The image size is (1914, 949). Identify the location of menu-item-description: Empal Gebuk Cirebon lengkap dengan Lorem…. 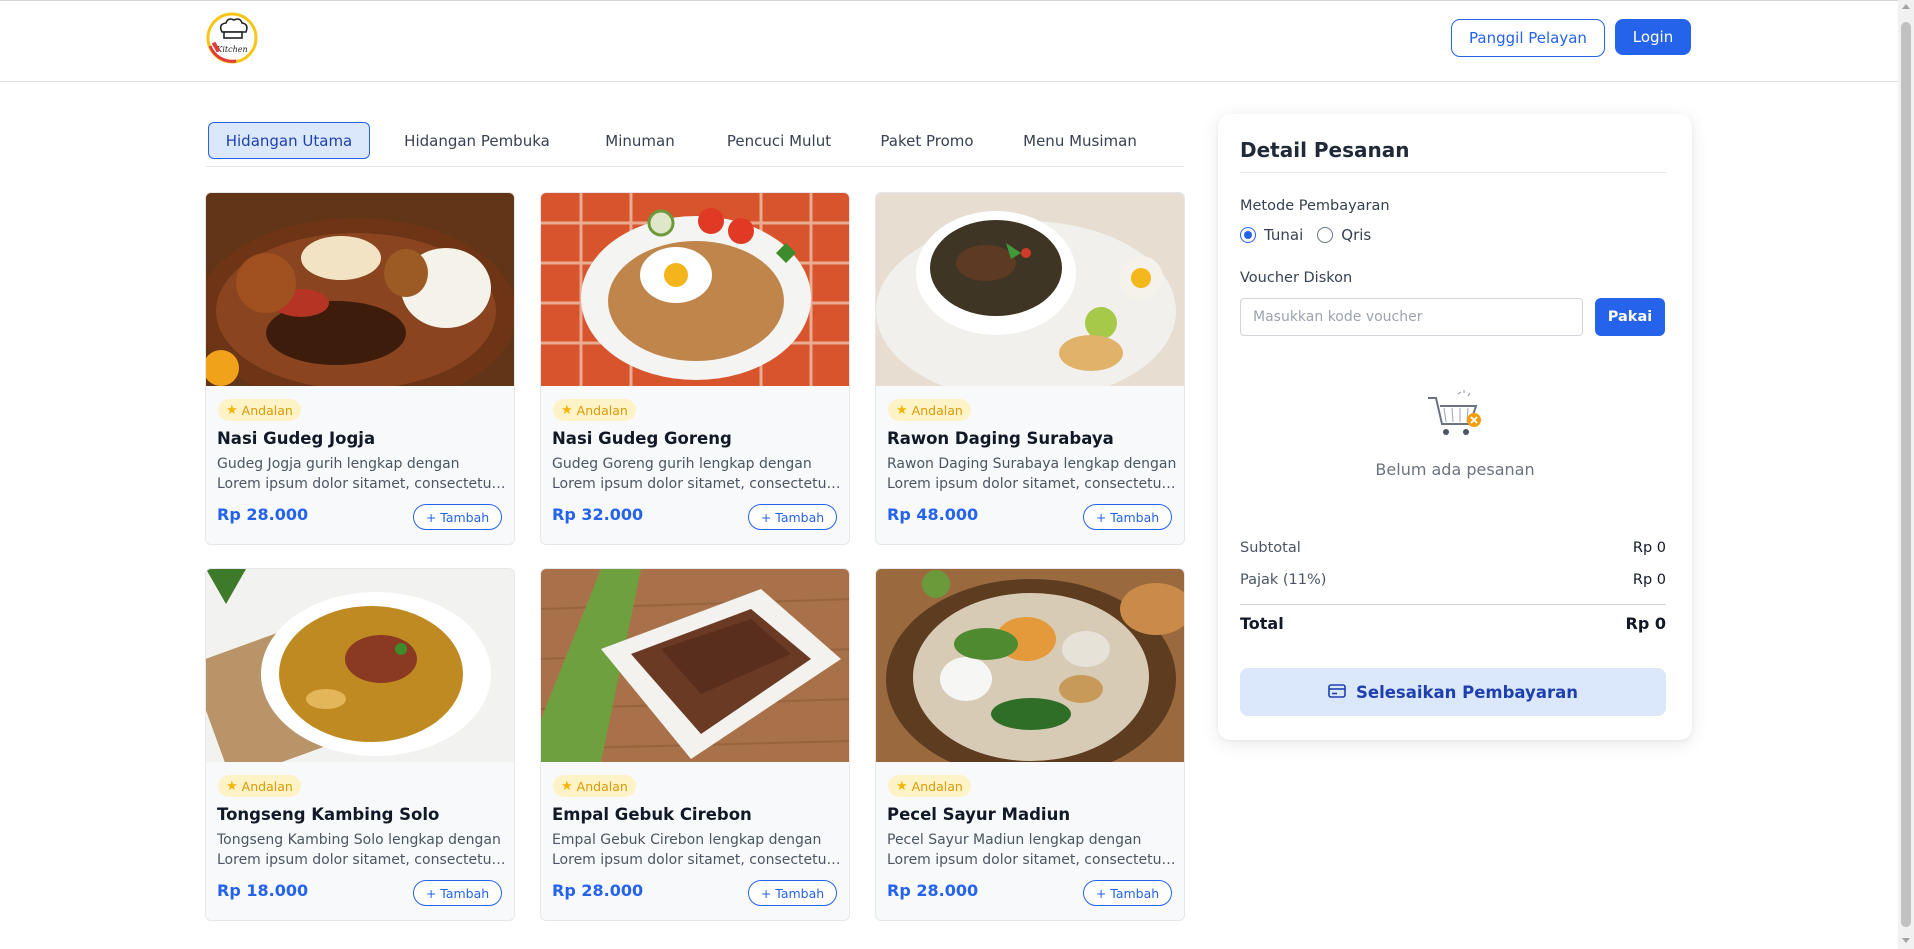
(692, 850).